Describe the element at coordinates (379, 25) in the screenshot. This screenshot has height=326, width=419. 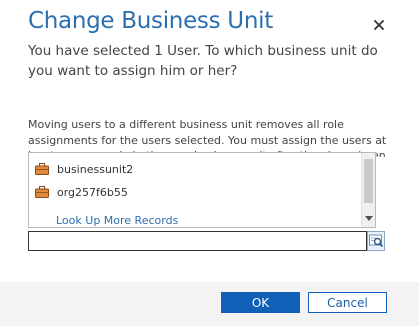
I see `close-icon` at that location.